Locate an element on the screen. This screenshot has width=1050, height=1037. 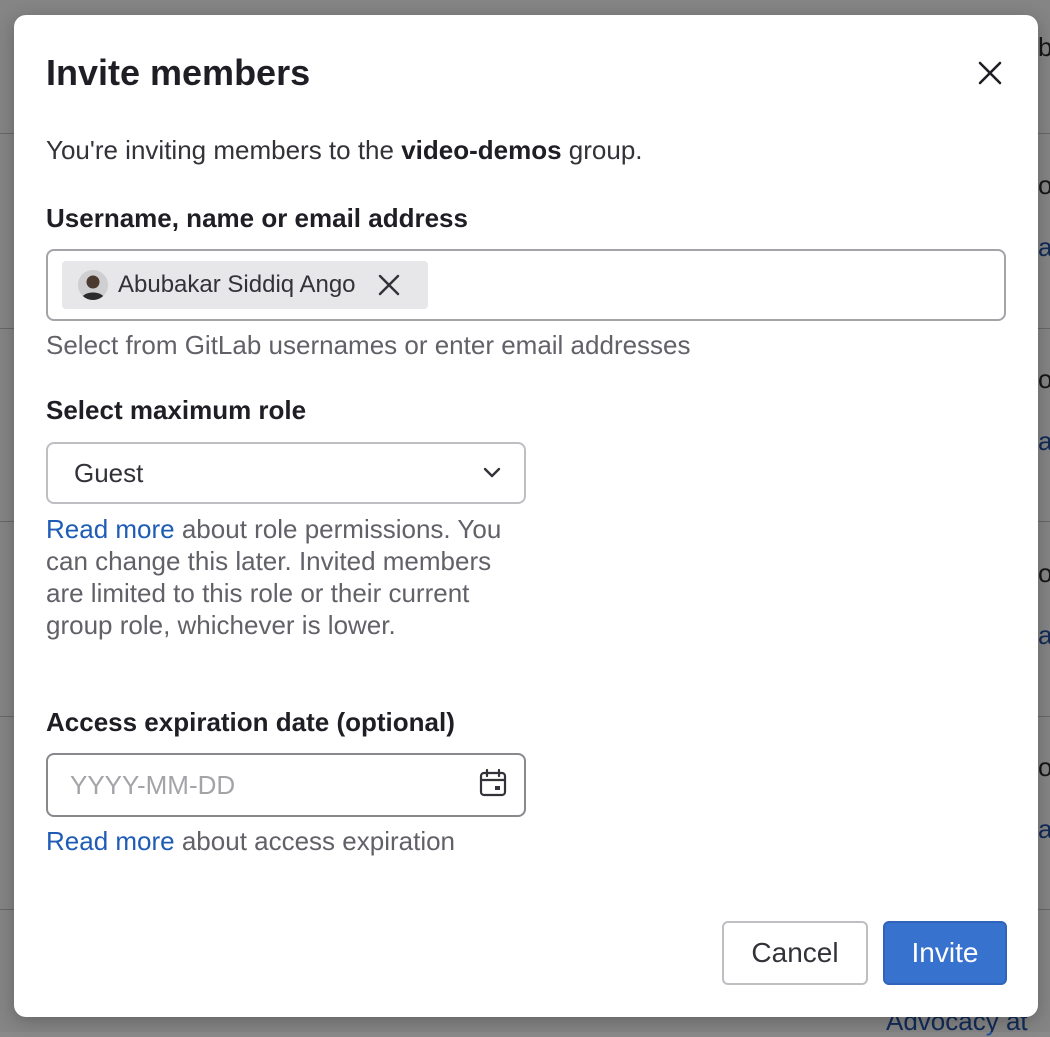
modal-title: Invite members is located at coordinates (178, 72).